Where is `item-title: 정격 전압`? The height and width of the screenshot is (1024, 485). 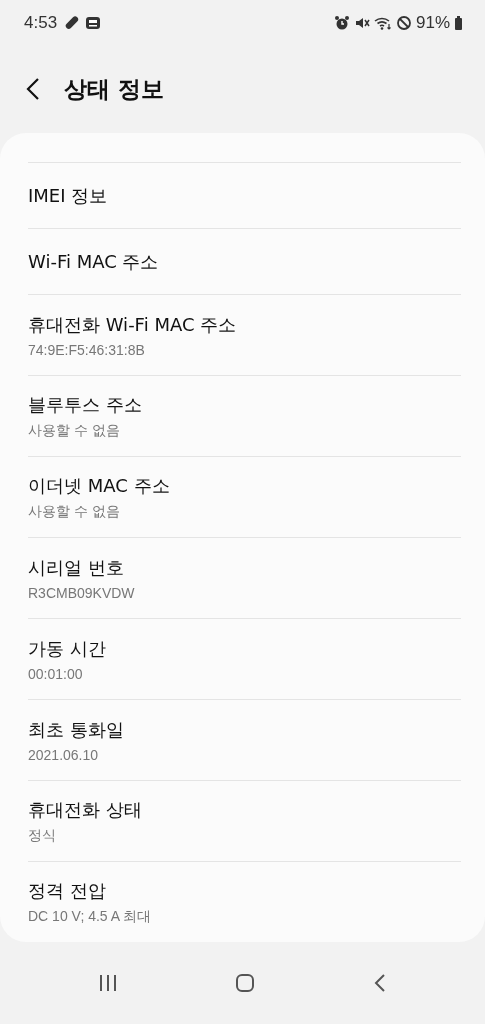 item-title: 정격 전압 is located at coordinates (67, 890).